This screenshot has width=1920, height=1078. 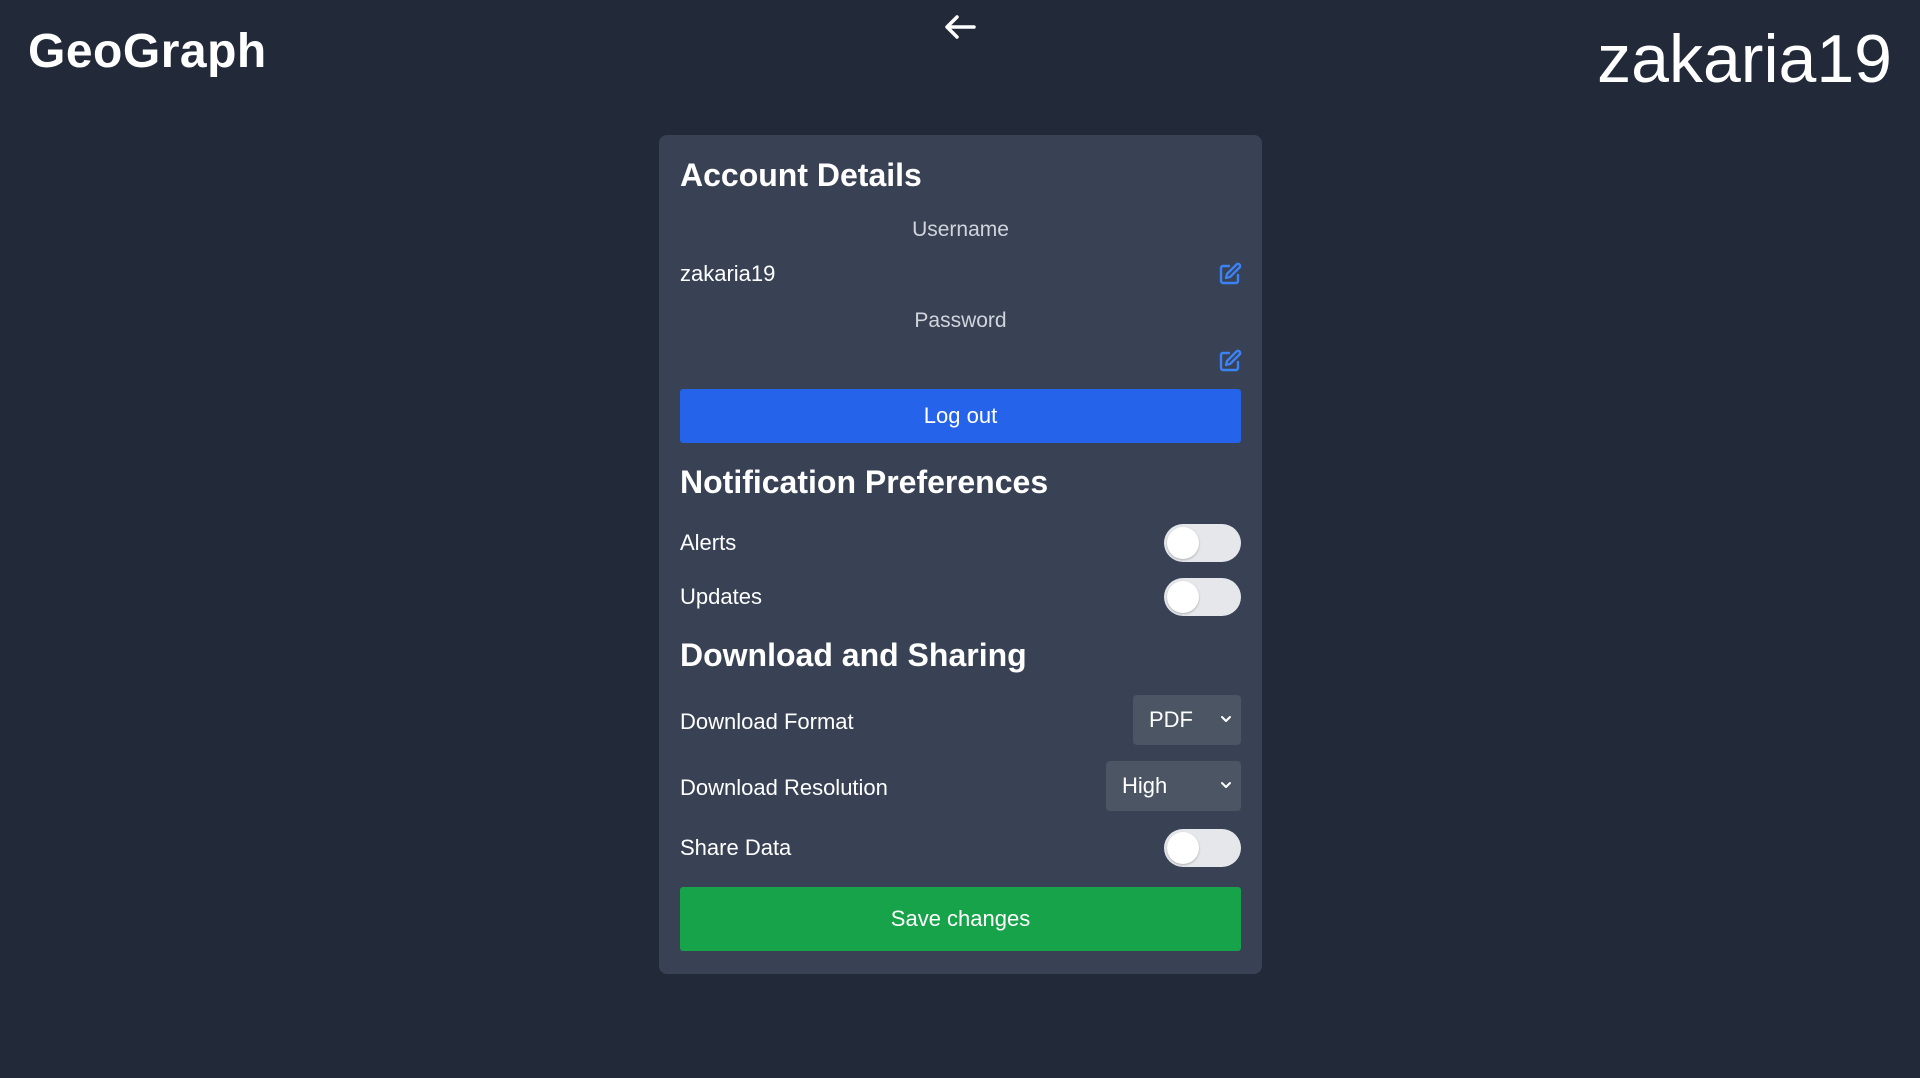 What do you see at coordinates (864, 482) in the screenshot?
I see `notification-preferences-title: Notification Preferences` at bounding box center [864, 482].